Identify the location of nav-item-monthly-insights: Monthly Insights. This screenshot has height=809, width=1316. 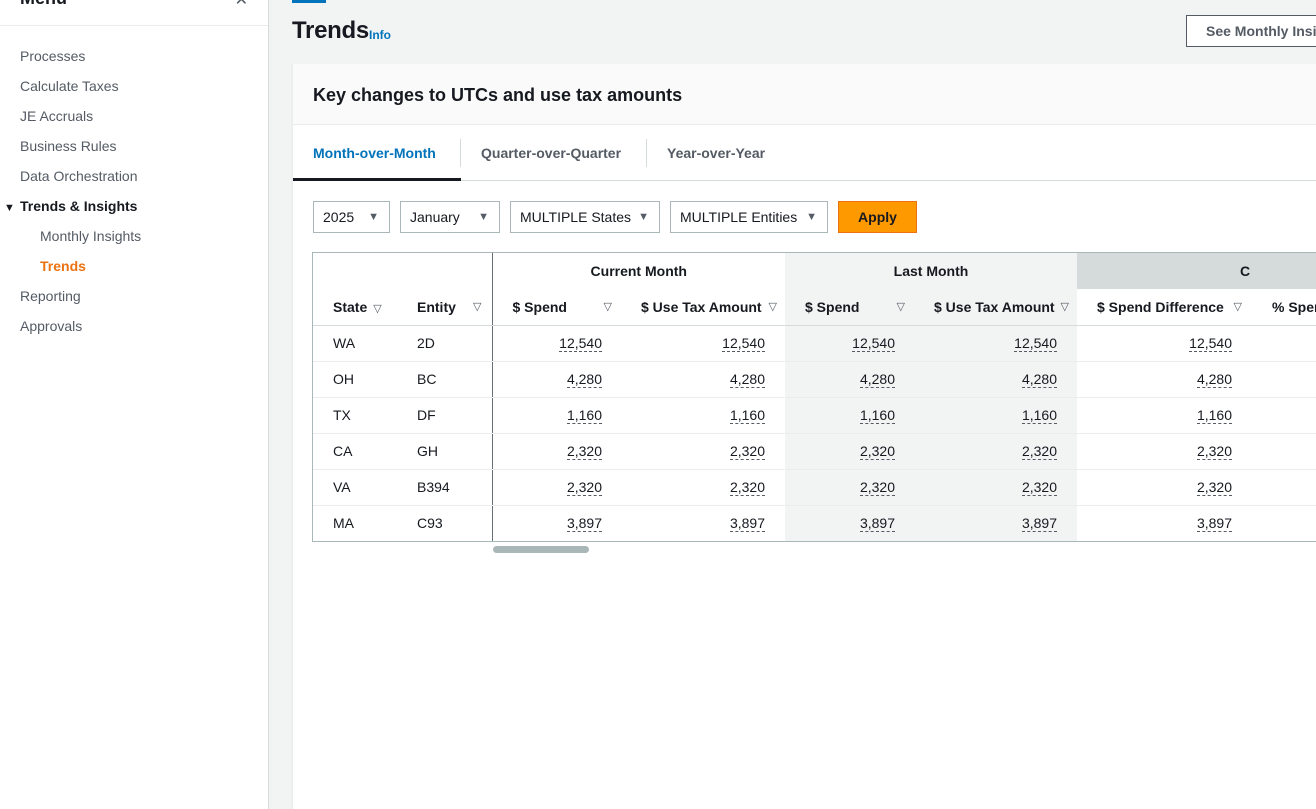
(134, 236).